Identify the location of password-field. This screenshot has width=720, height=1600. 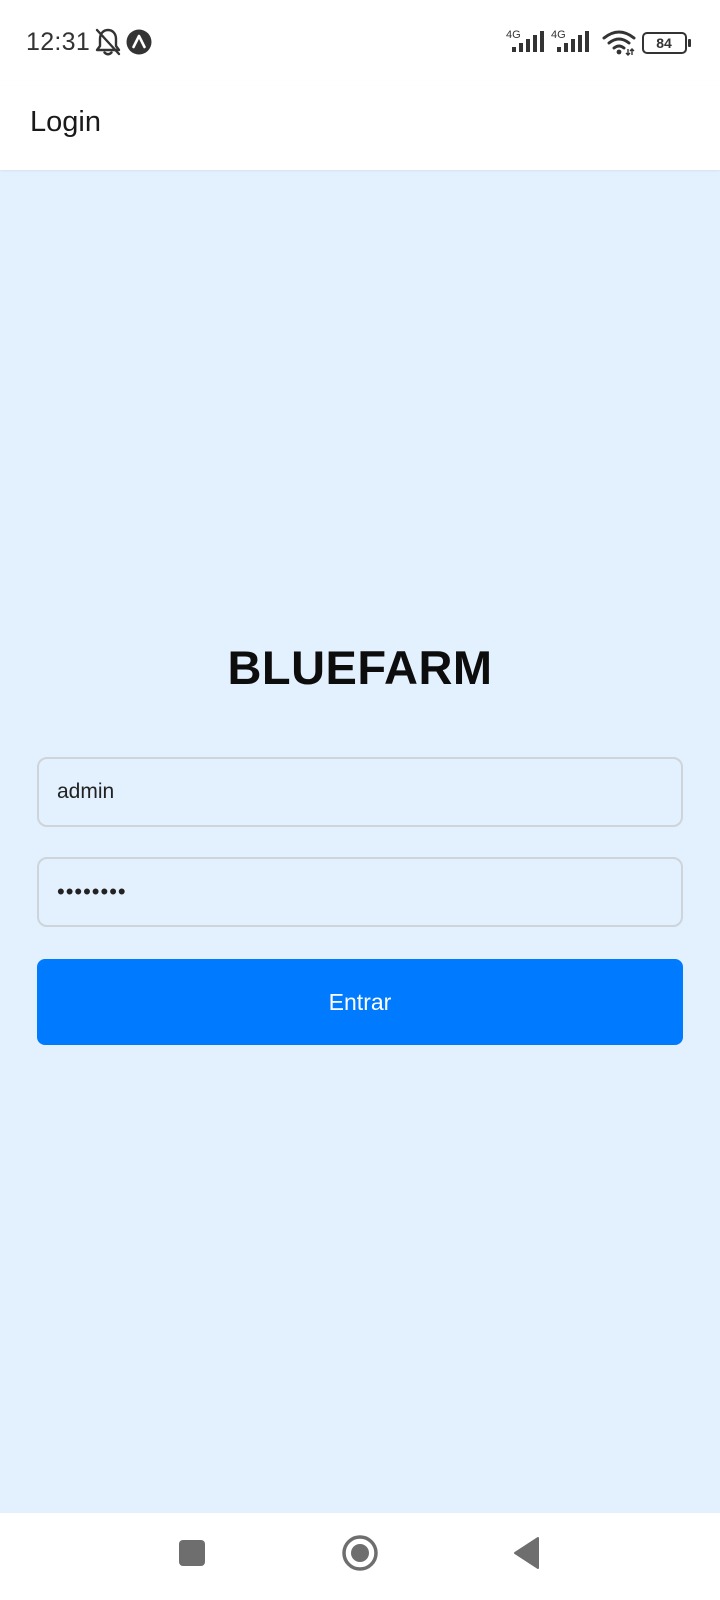
(360, 892).